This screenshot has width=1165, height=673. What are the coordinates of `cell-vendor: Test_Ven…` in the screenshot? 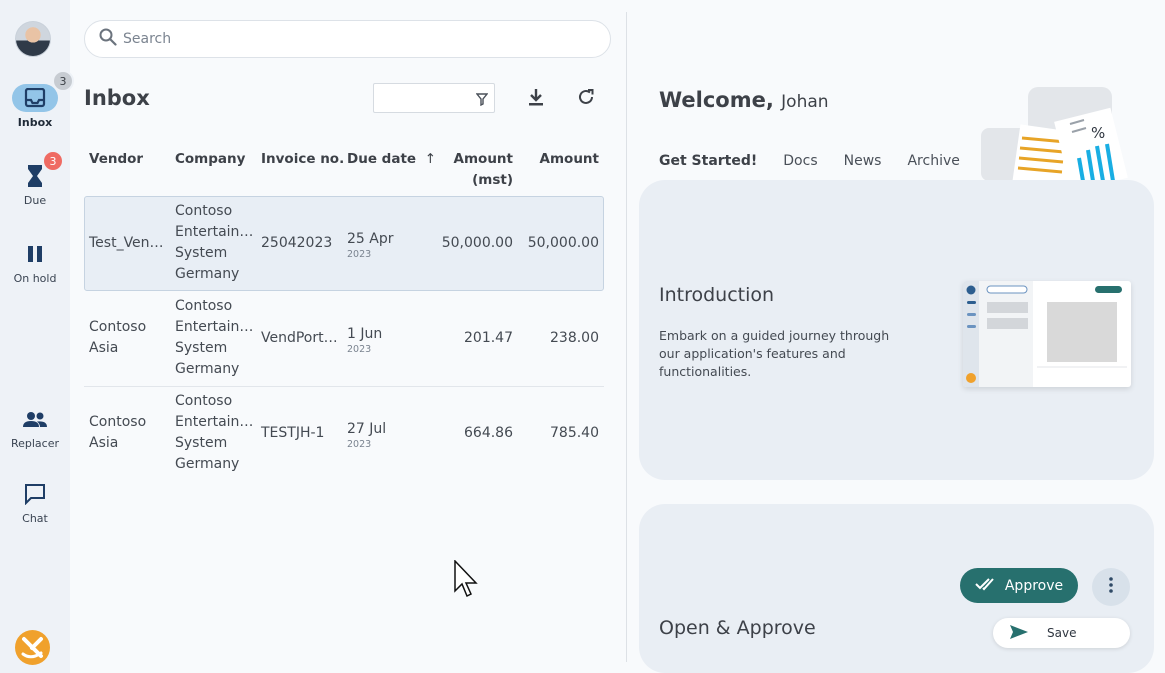 It's located at (126, 243).